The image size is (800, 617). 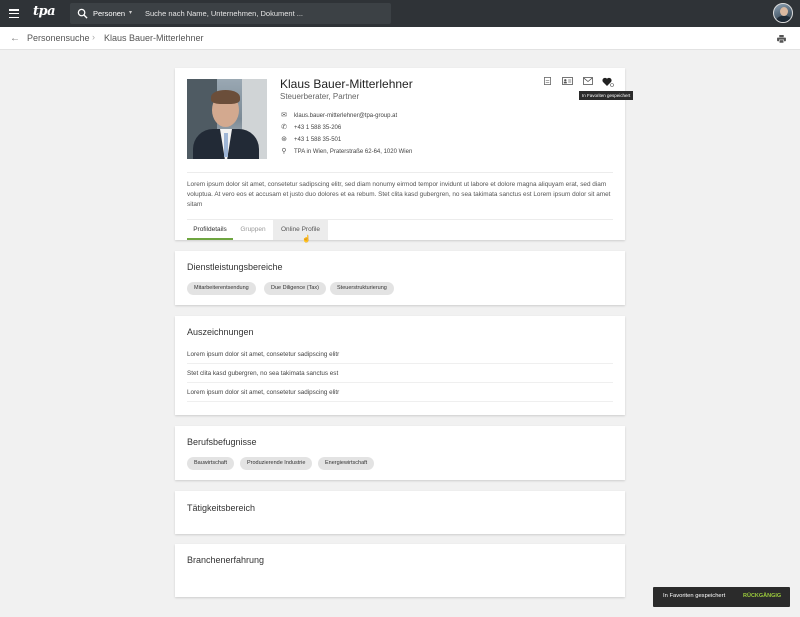 What do you see at coordinates (762, 596) in the screenshot?
I see `undo-button: RÜCKGÄNGIG` at bounding box center [762, 596].